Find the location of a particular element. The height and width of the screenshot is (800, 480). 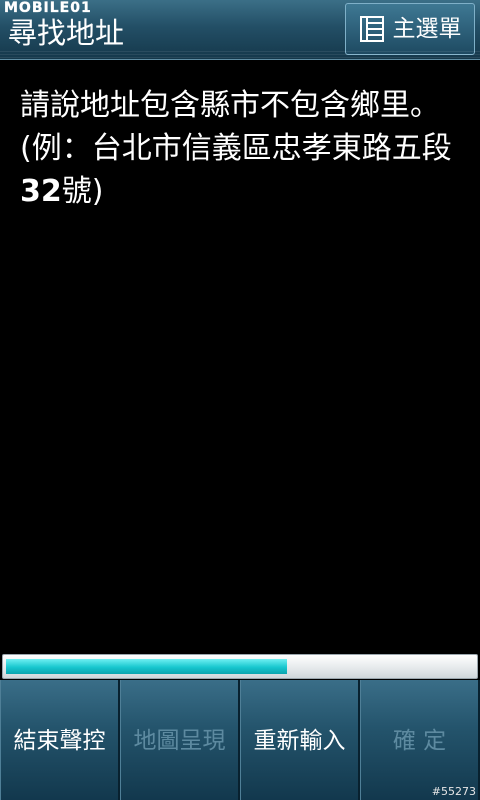

prompt-suffix: 號) is located at coordinates (82, 191).